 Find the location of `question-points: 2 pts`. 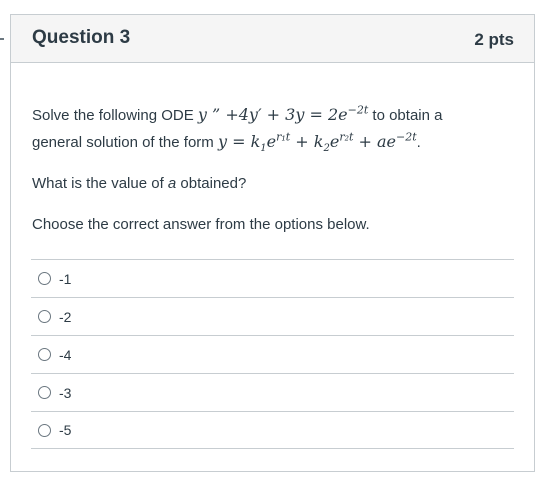

question-points: 2 pts is located at coordinates (494, 39).